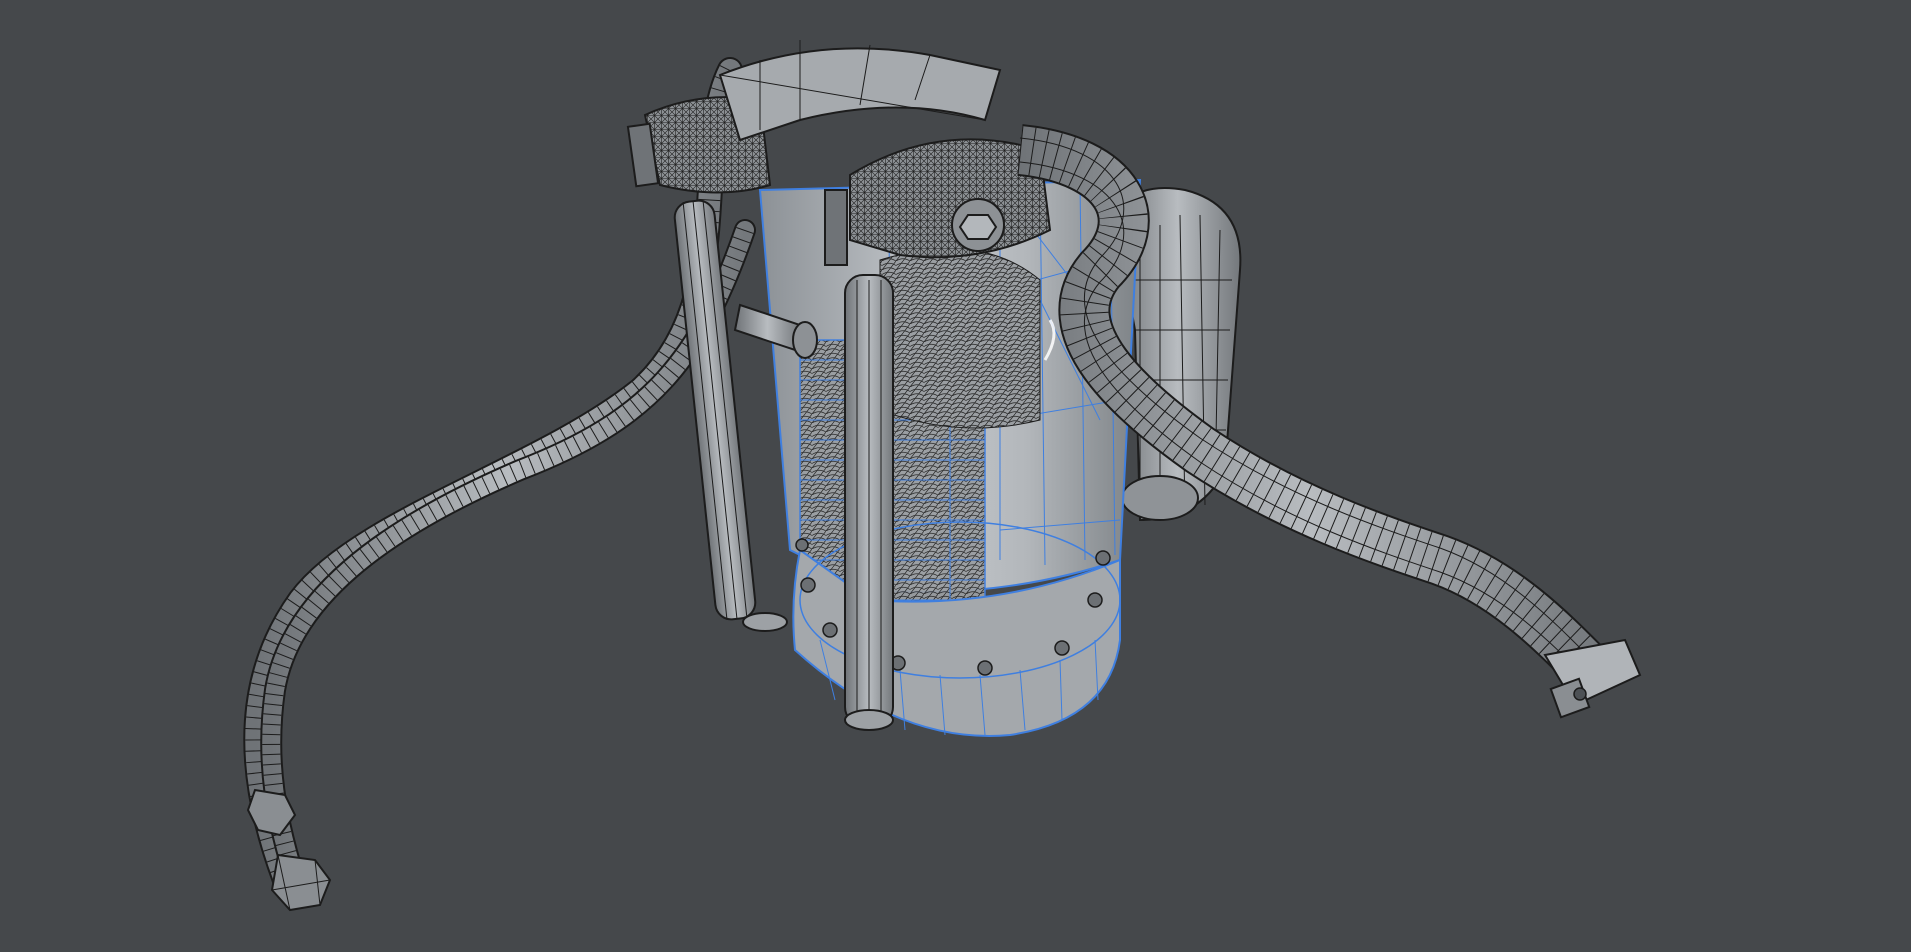 This screenshot has width=1911, height=952. Describe the element at coordinates (978, 225) in the screenshot. I see `hex-nut-icon` at that location.